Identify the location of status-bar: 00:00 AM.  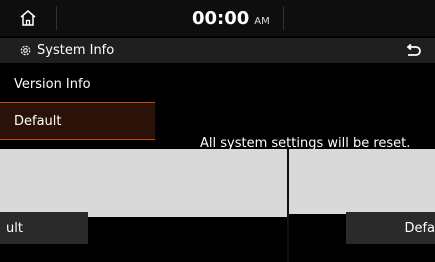
(217, 18).